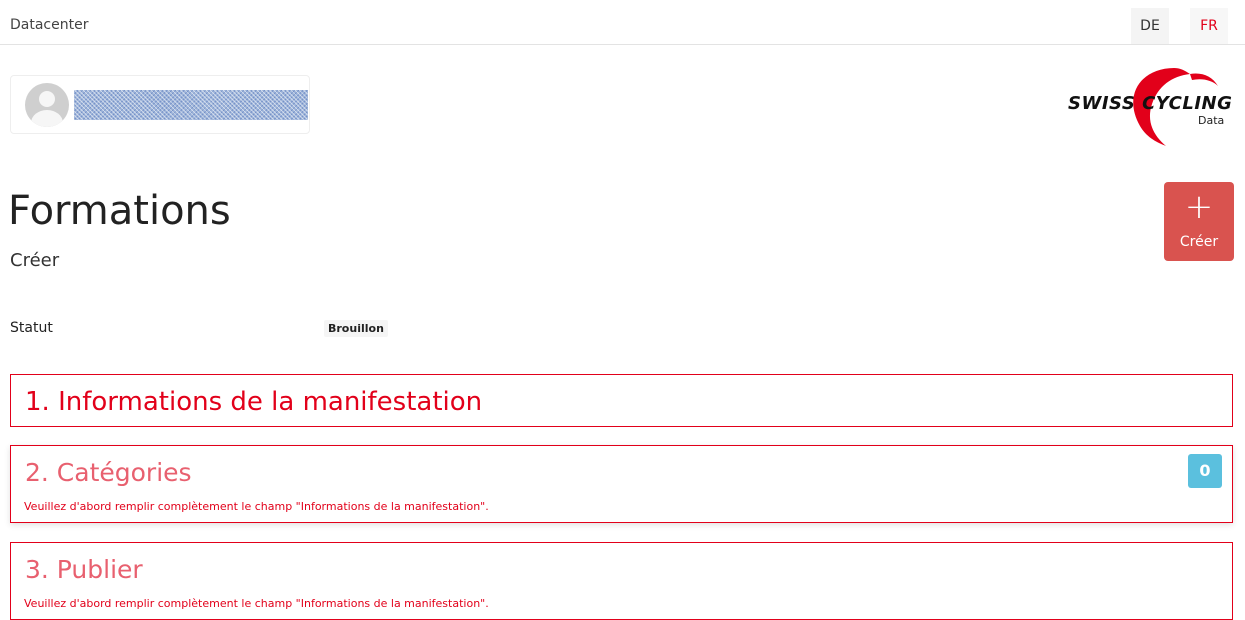 The height and width of the screenshot is (620, 1245). Describe the element at coordinates (49, 25) in the screenshot. I see `brand-link: Datacenter` at that location.